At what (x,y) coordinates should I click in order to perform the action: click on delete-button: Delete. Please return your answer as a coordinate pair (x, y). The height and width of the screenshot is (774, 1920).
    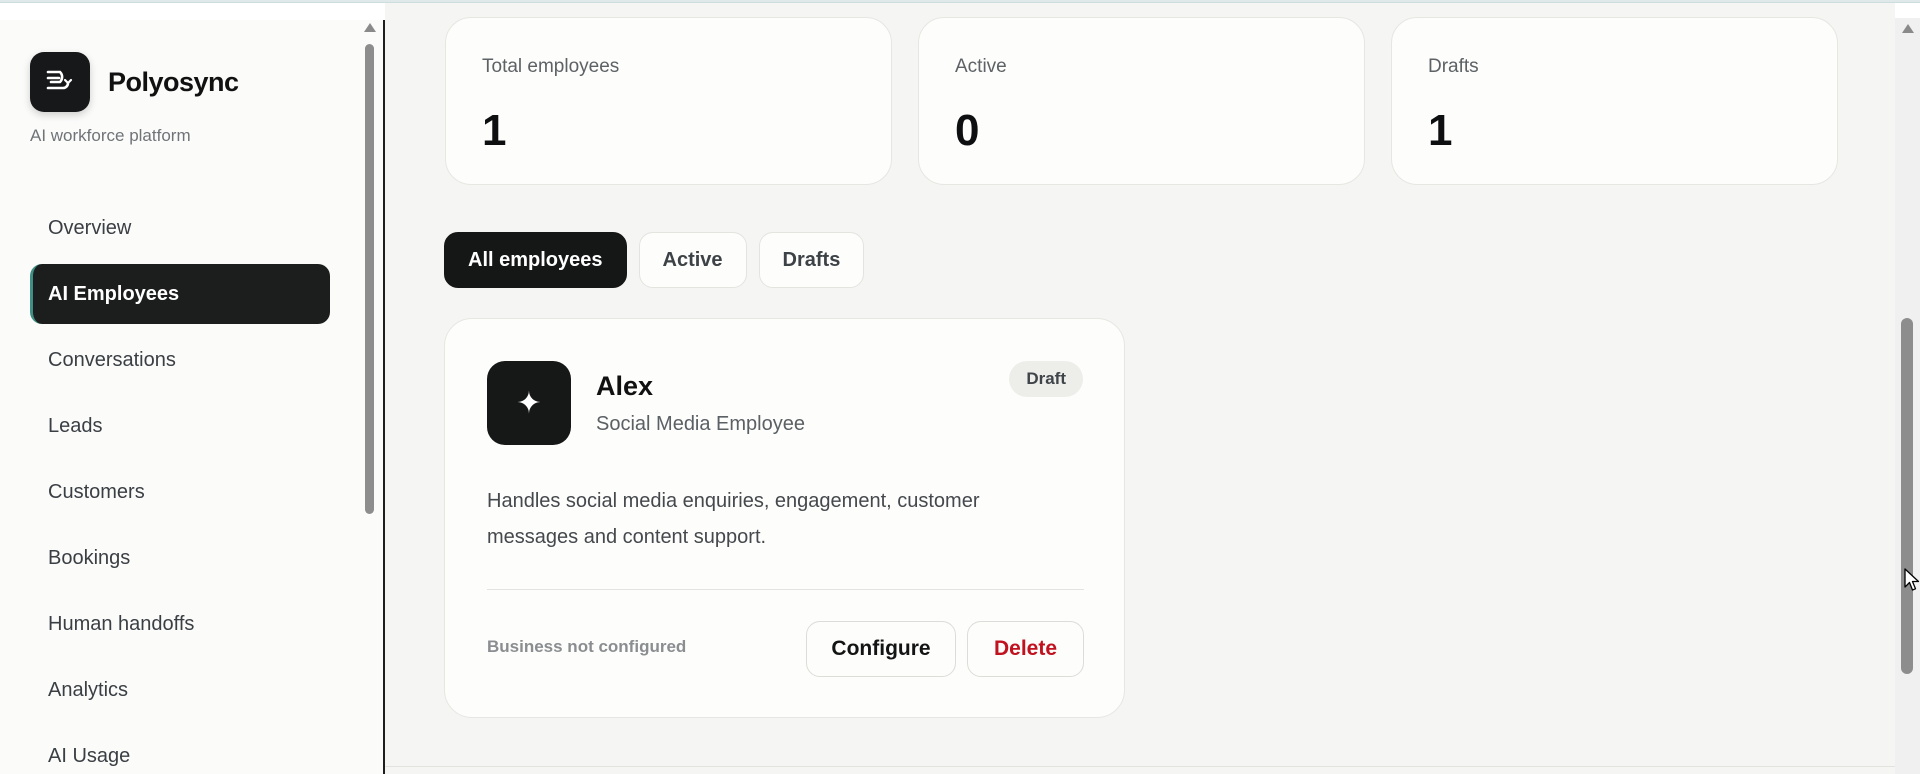
    Looking at the image, I should click on (1025, 649).